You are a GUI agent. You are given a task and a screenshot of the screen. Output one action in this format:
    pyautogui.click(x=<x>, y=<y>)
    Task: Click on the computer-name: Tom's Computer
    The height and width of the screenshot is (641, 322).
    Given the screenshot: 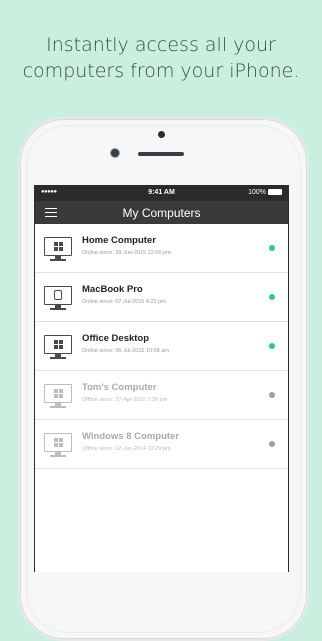 What is the action you would take?
    pyautogui.click(x=119, y=387)
    